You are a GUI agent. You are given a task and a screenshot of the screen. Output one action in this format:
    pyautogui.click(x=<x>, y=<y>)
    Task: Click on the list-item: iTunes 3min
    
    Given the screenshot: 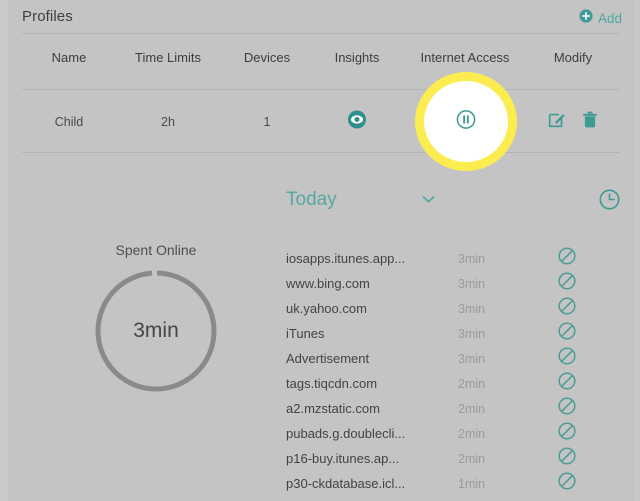 What is the action you would take?
    pyautogui.click(x=453, y=333)
    